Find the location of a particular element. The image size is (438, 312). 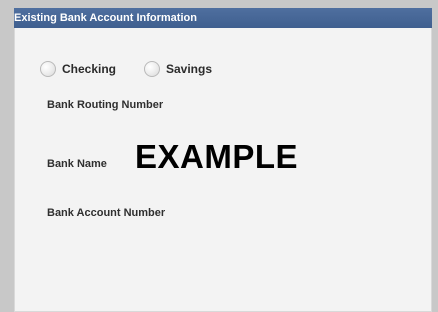

savings-radio-option: Savings is located at coordinates (199, 70).